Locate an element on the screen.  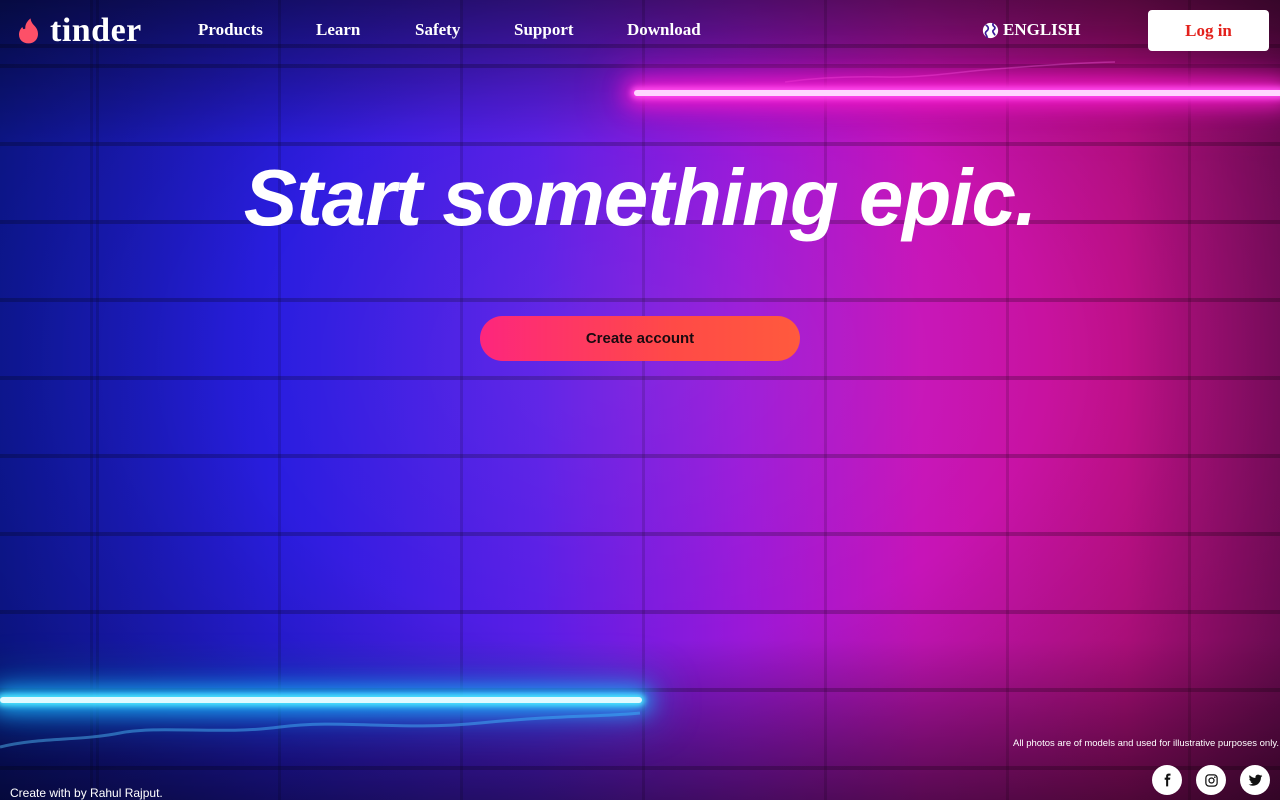
facebook-link is located at coordinates (1167, 780).